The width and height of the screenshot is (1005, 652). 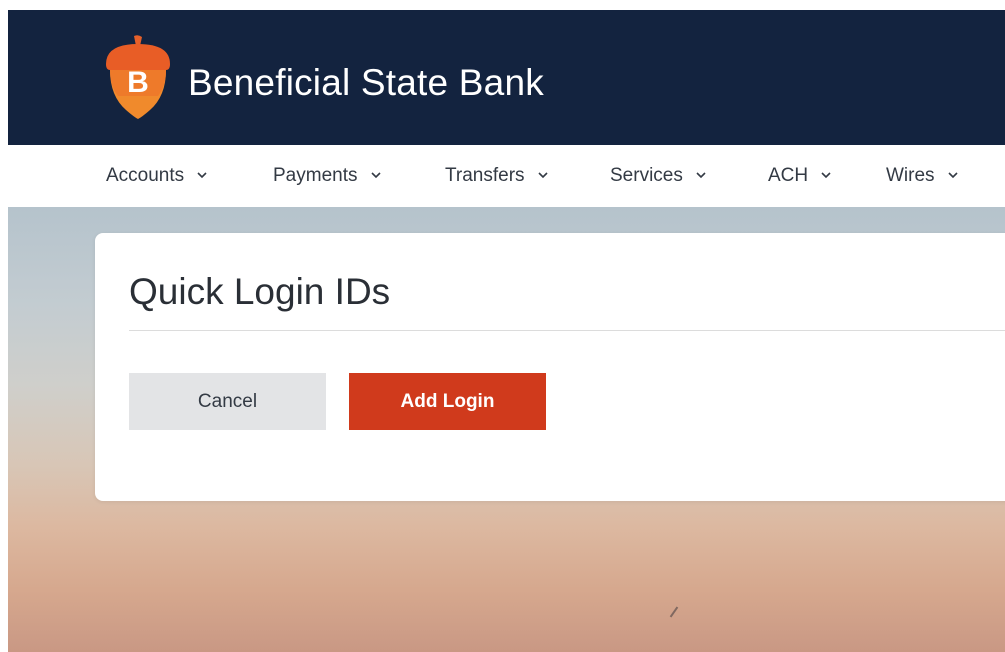 I want to click on page-title: Quick Login IDs, so click(x=260, y=291).